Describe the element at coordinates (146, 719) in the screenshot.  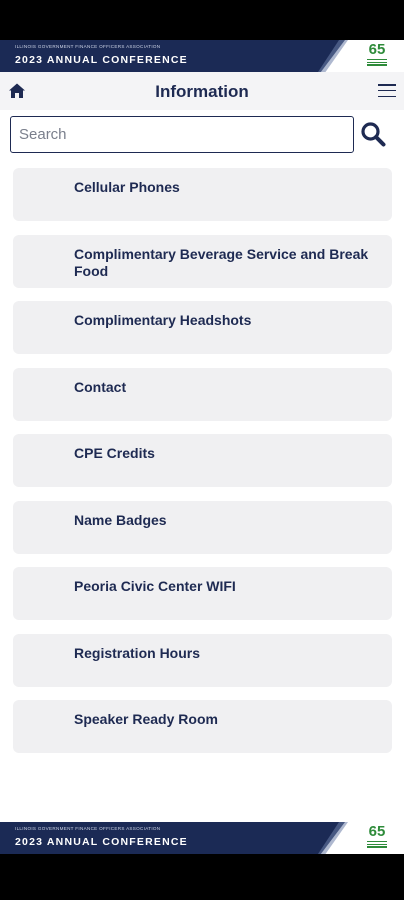
I see `list-item-label: Speaker Ready Room` at that location.